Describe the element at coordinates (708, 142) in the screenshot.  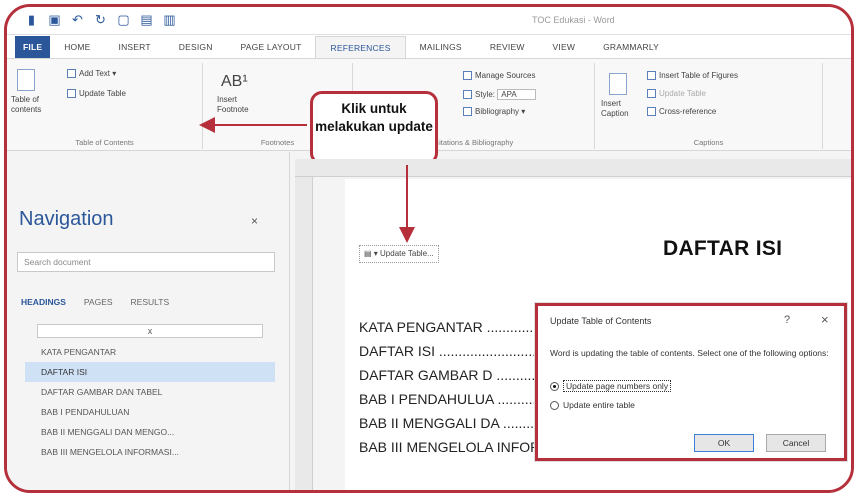
I see `group-label-captions: Captions` at that location.